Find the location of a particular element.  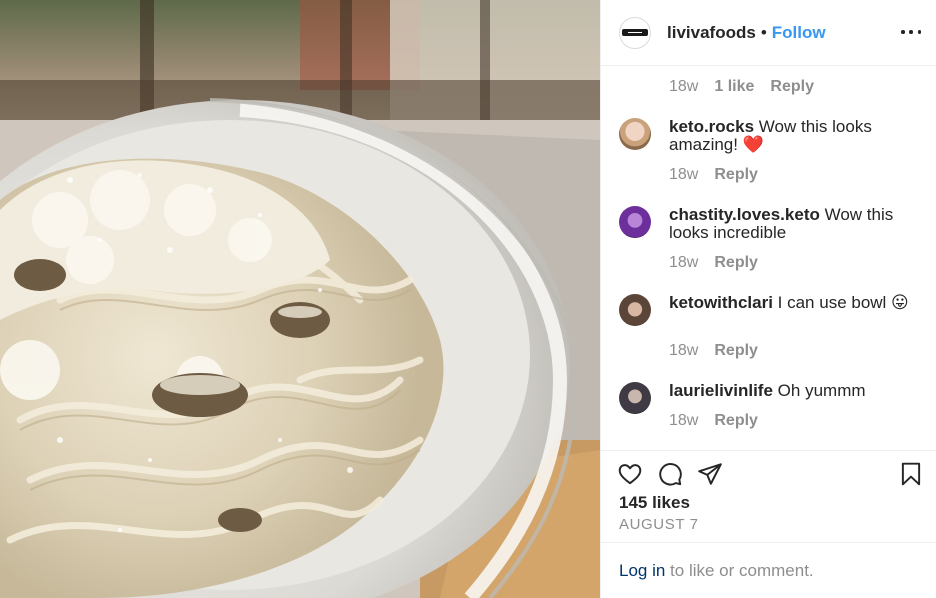

account-avatar is located at coordinates (635, 32).